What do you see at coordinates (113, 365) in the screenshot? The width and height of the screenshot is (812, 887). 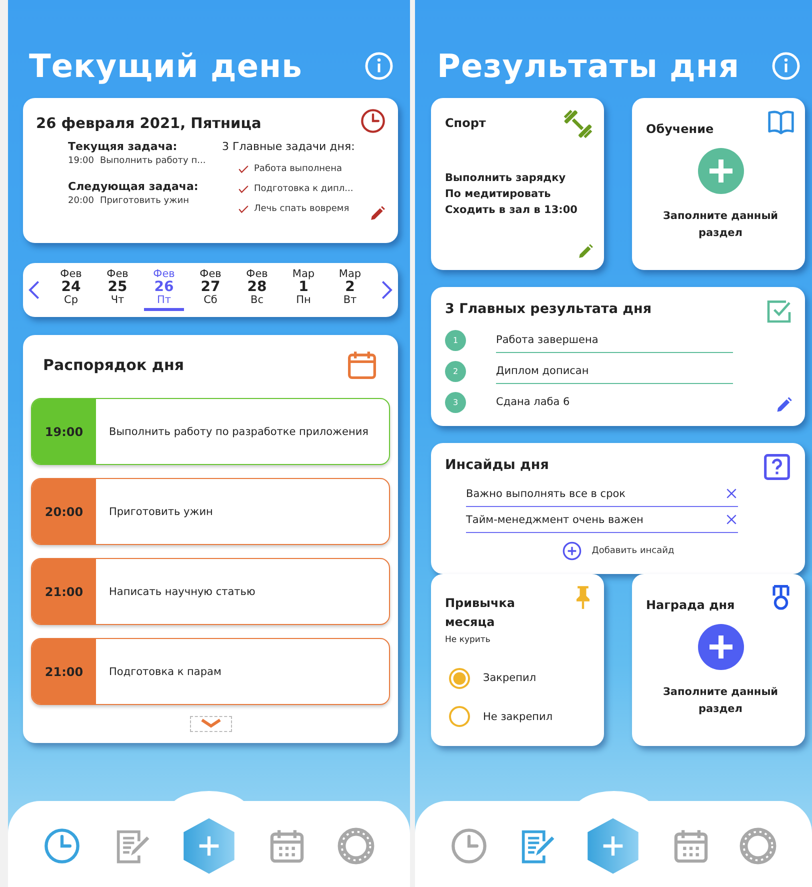 I see `card-title: Распорядок дня` at bounding box center [113, 365].